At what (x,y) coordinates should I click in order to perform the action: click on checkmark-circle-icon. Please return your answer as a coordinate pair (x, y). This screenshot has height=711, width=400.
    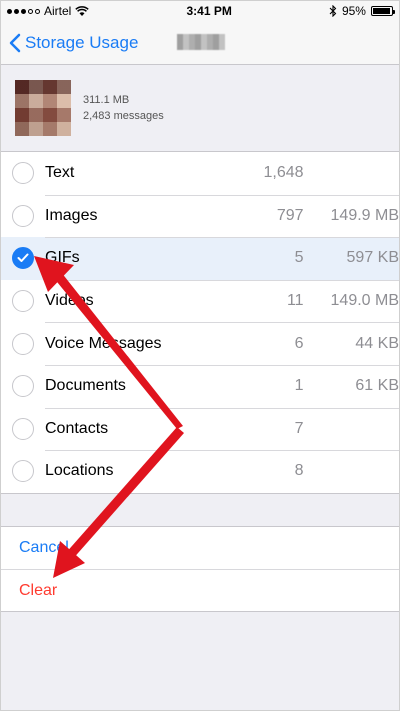
    Looking at the image, I should click on (23, 258).